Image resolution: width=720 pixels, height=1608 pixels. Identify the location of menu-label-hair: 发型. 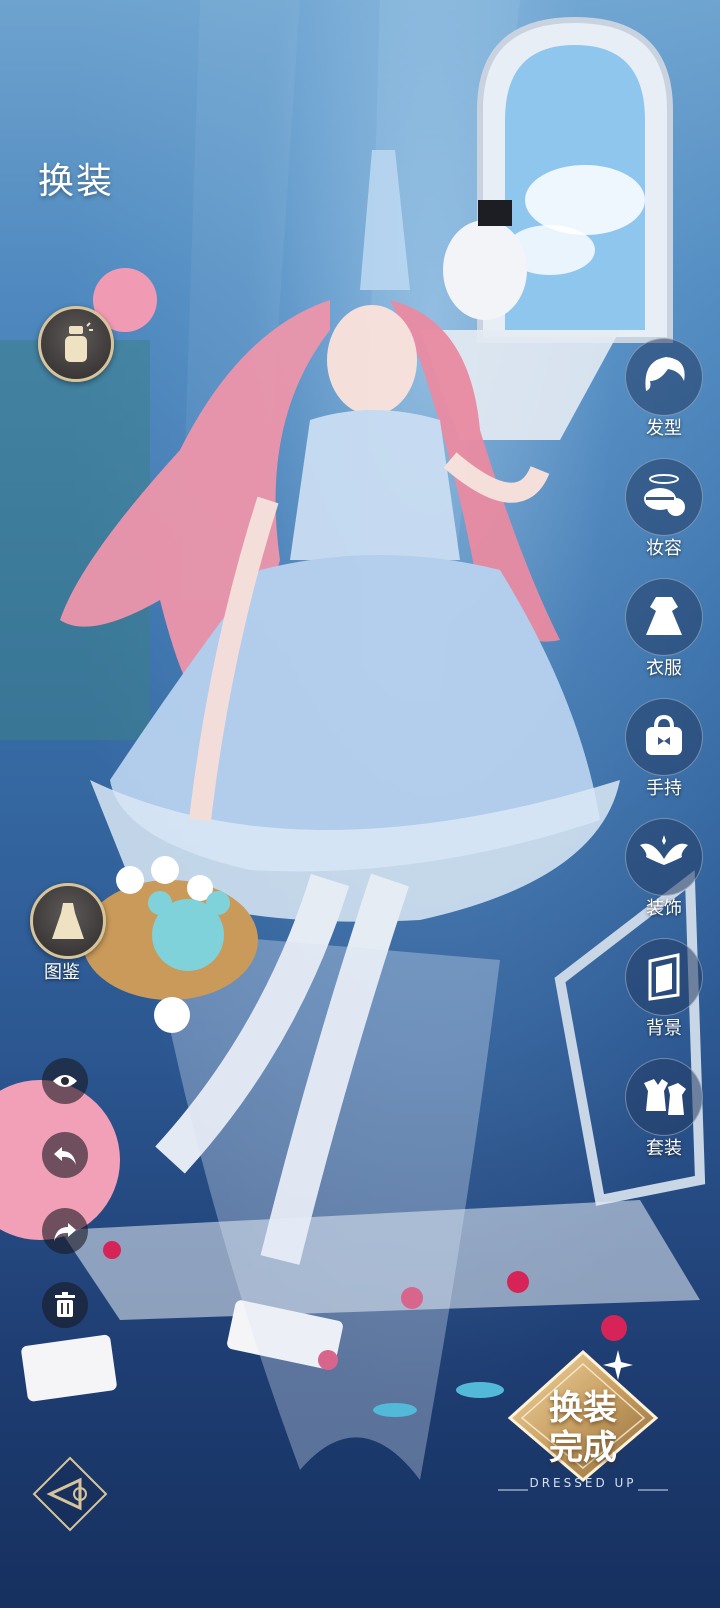
(664, 428).